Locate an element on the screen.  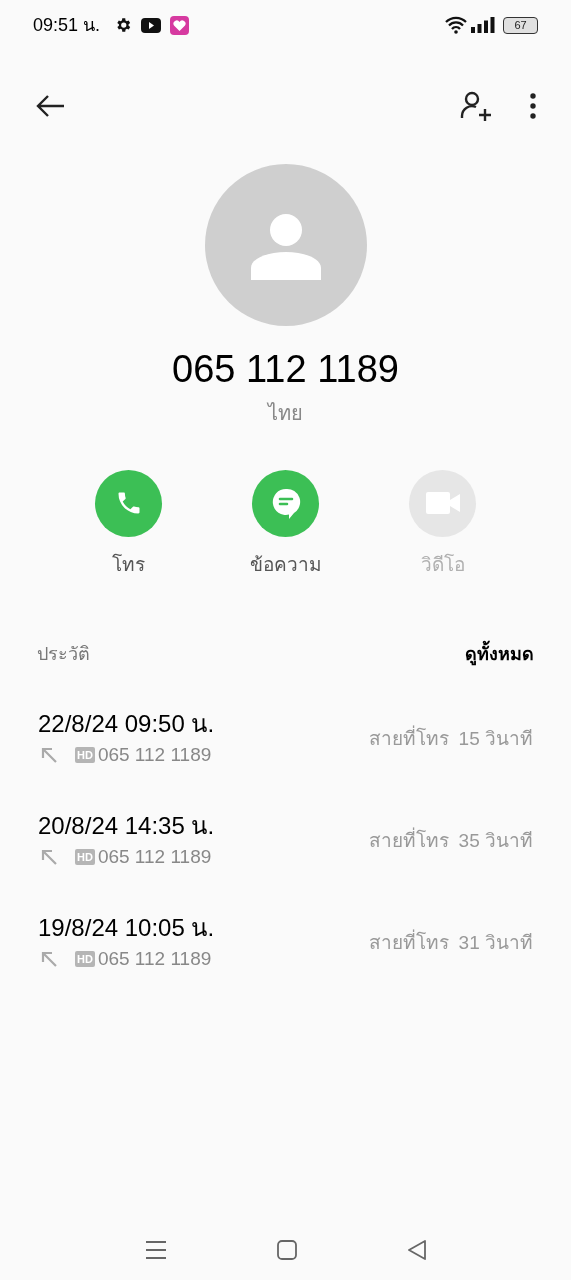
call-duration: 31 วินาที is located at coordinates (495, 942).